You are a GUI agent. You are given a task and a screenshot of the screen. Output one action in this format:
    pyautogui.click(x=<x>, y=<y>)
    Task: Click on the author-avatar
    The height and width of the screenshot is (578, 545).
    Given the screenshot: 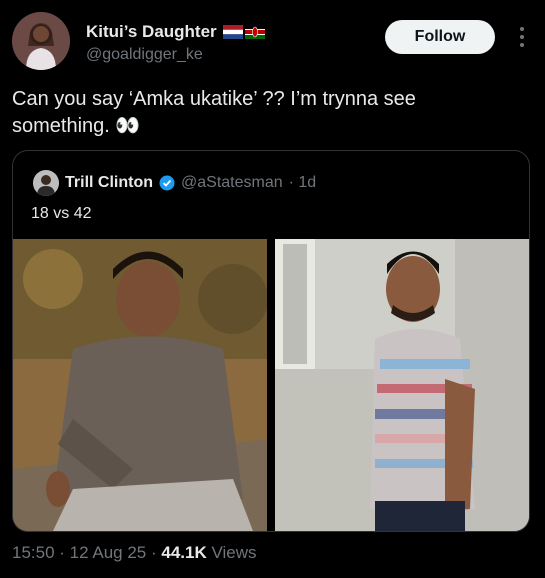 What is the action you would take?
    pyautogui.click(x=41, y=41)
    